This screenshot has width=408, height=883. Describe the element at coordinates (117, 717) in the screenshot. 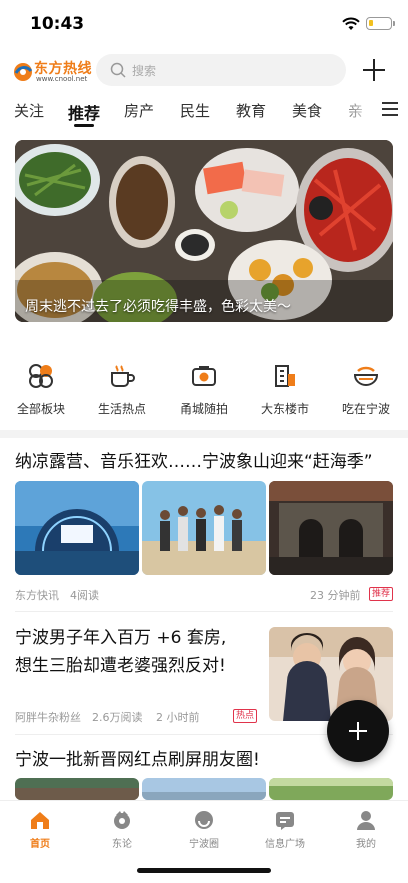

I see `article-reads: 2.6万阅读` at that location.